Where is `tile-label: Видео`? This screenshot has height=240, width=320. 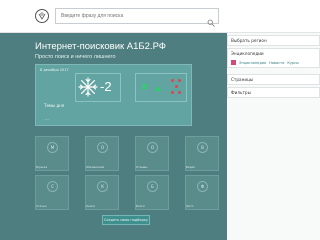 tile-label: Видео is located at coordinates (191, 167).